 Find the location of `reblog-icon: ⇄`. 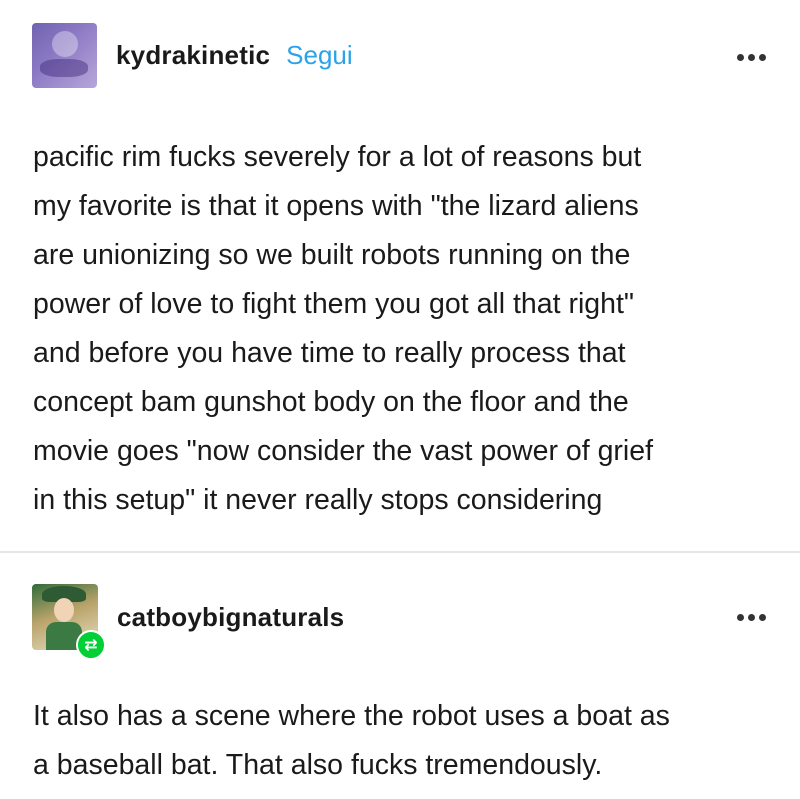

reblog-icon: ⇄ is located at coordinates (91, 645).